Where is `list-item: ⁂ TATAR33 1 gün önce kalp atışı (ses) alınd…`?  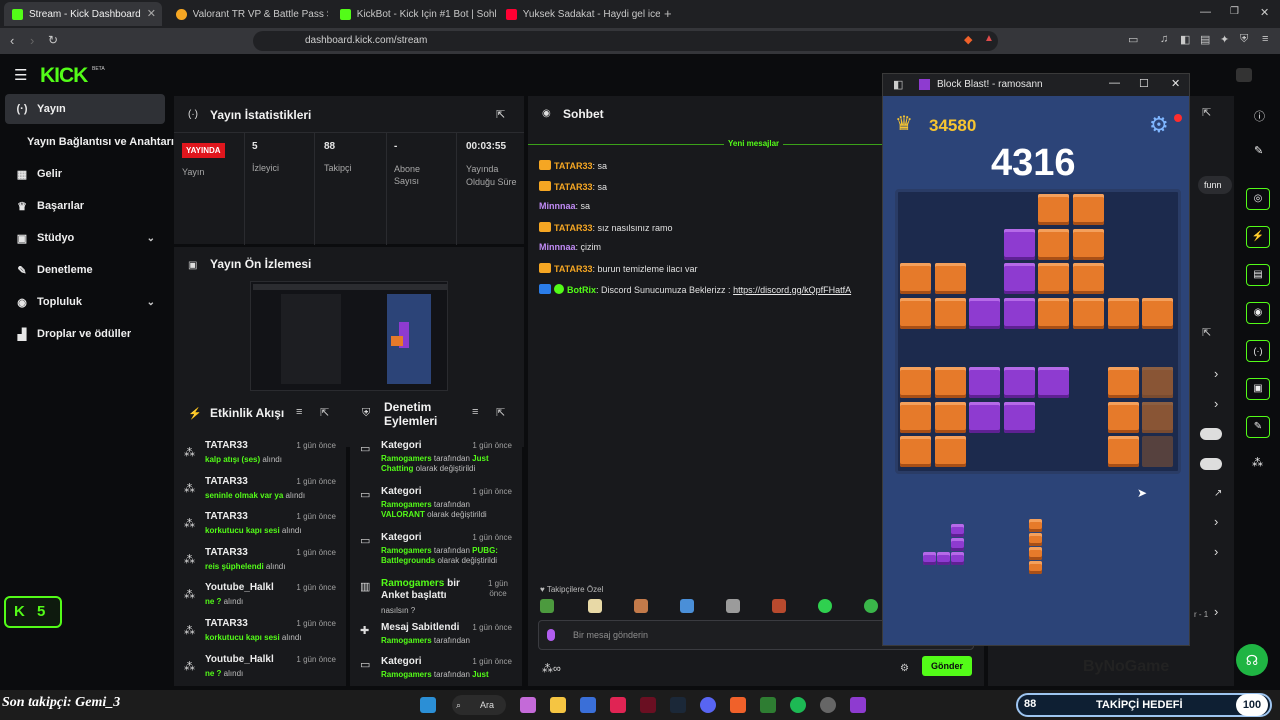 list-item: ⁂ TATAR33 1 gün önce kalp atışı (ses) alınd… is located at coordinates (260, 457).